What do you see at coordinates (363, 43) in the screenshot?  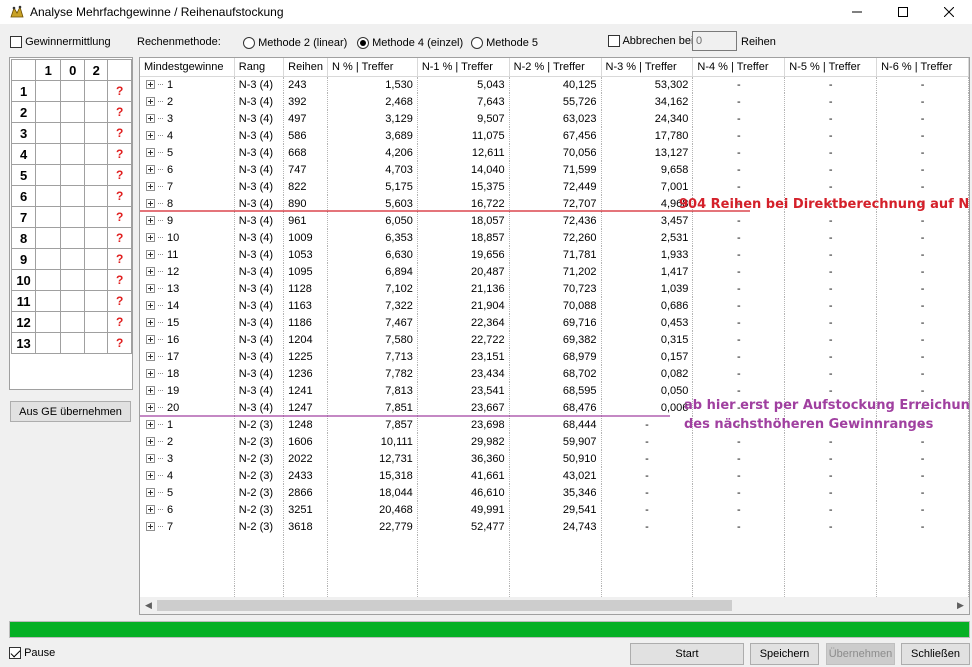 I see `method-radio-einzel-dot` at bounding box center [363, 43].